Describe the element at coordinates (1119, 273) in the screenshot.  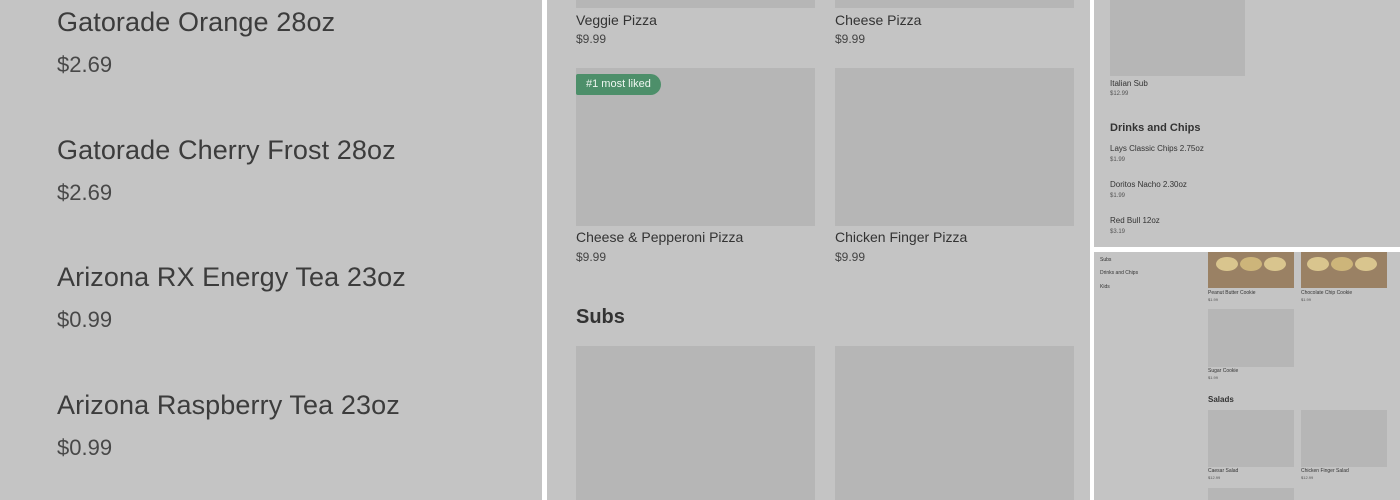
I see `category-nav-drinks-and-chips: Drinks and Chips` at that location.